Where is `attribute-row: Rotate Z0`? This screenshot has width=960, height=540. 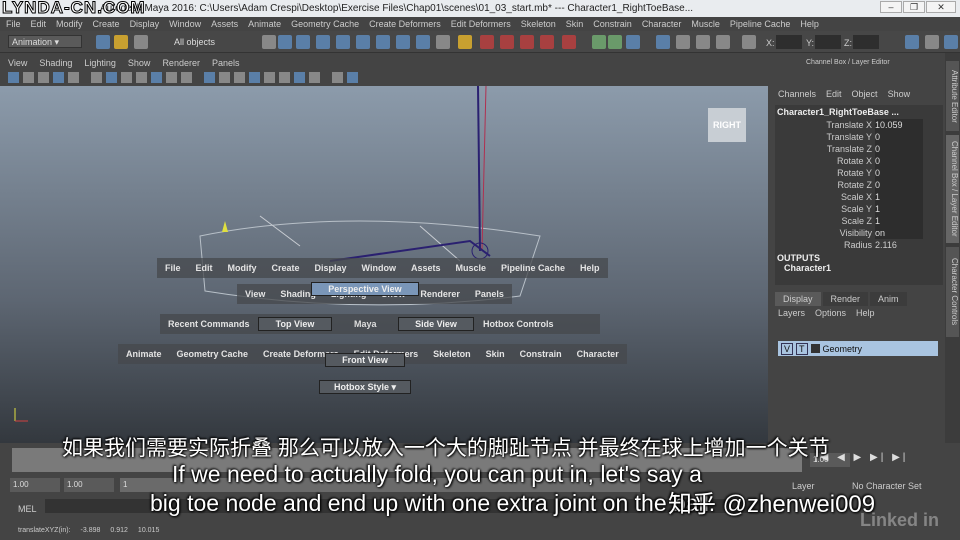 attribute-row: Rotate Z0 is located at coordinates (859, 185).